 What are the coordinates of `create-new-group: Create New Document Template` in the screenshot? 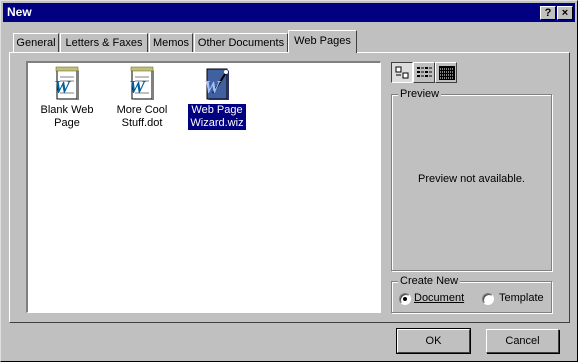 It's located at (471, 294).